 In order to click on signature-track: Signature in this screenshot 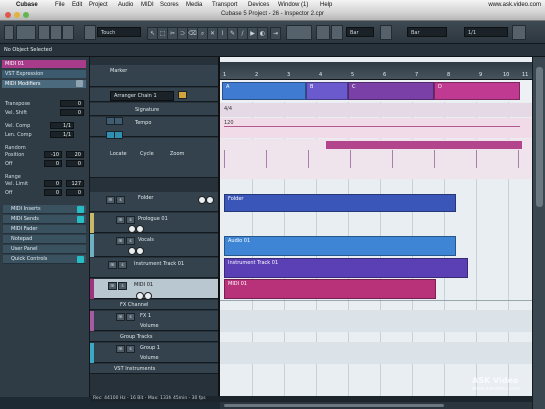, I will do `click(154, 109)`.